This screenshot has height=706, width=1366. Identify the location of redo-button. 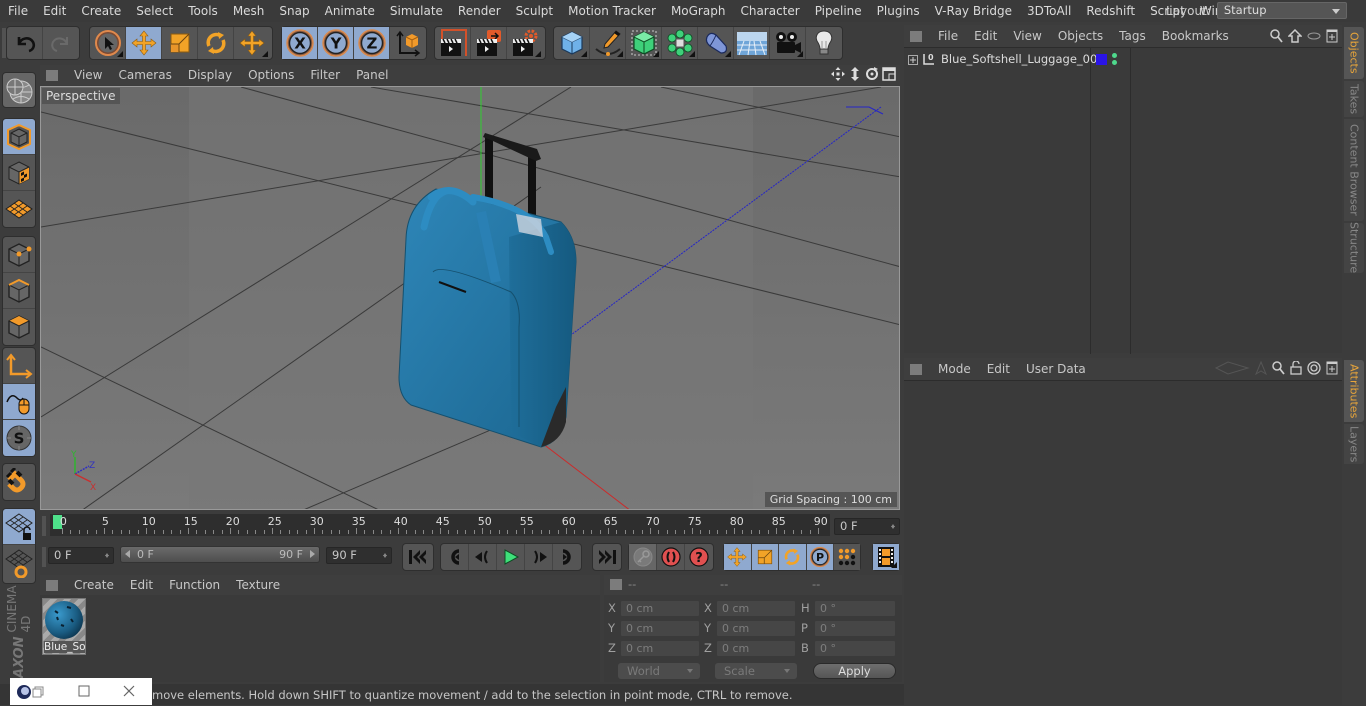
(61, 43).